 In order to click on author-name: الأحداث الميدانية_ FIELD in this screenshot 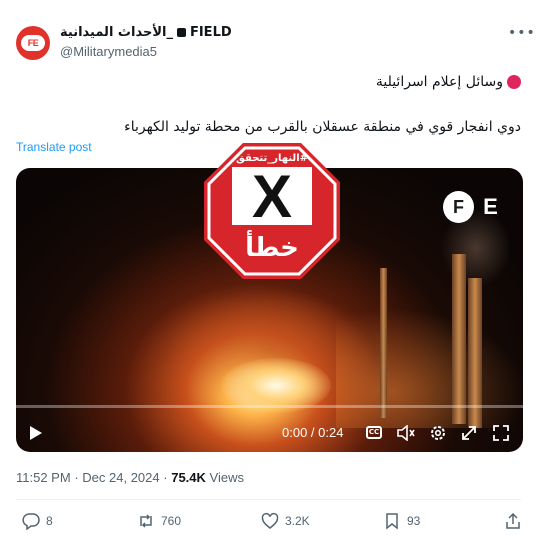, I will do `click(146, 32)`.